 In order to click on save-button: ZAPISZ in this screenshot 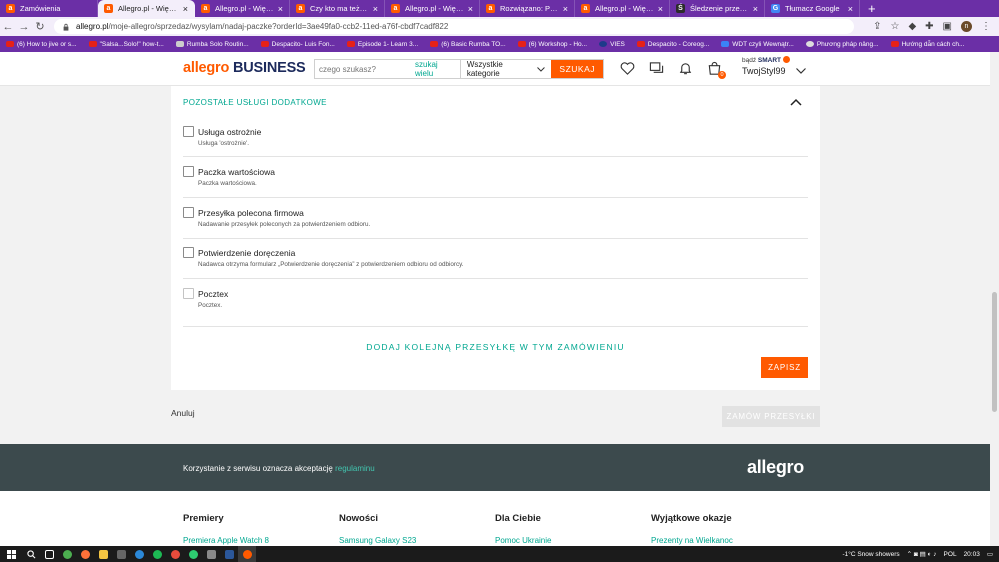, I will do `click(784, 367)`.